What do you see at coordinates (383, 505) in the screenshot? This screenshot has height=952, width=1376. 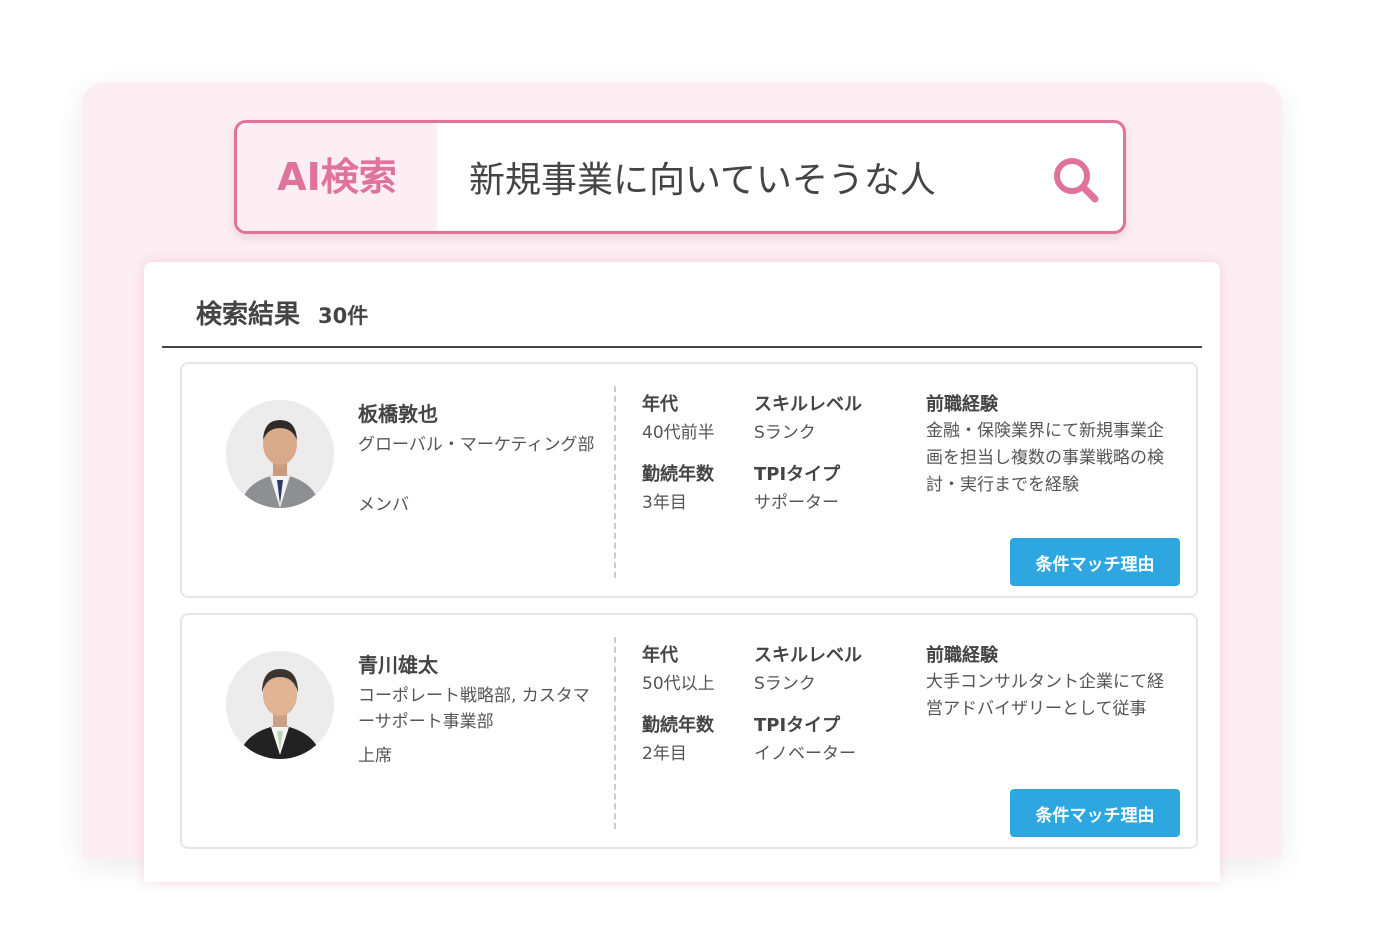 I see `person-role: メンバ` at bounding box center [383, 505].